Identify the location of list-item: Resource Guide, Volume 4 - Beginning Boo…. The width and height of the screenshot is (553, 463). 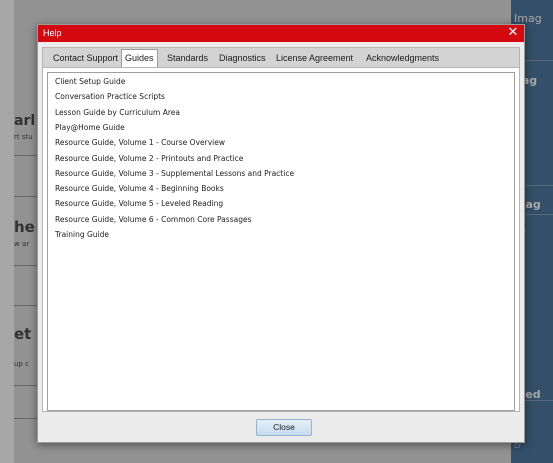
(139, 189).